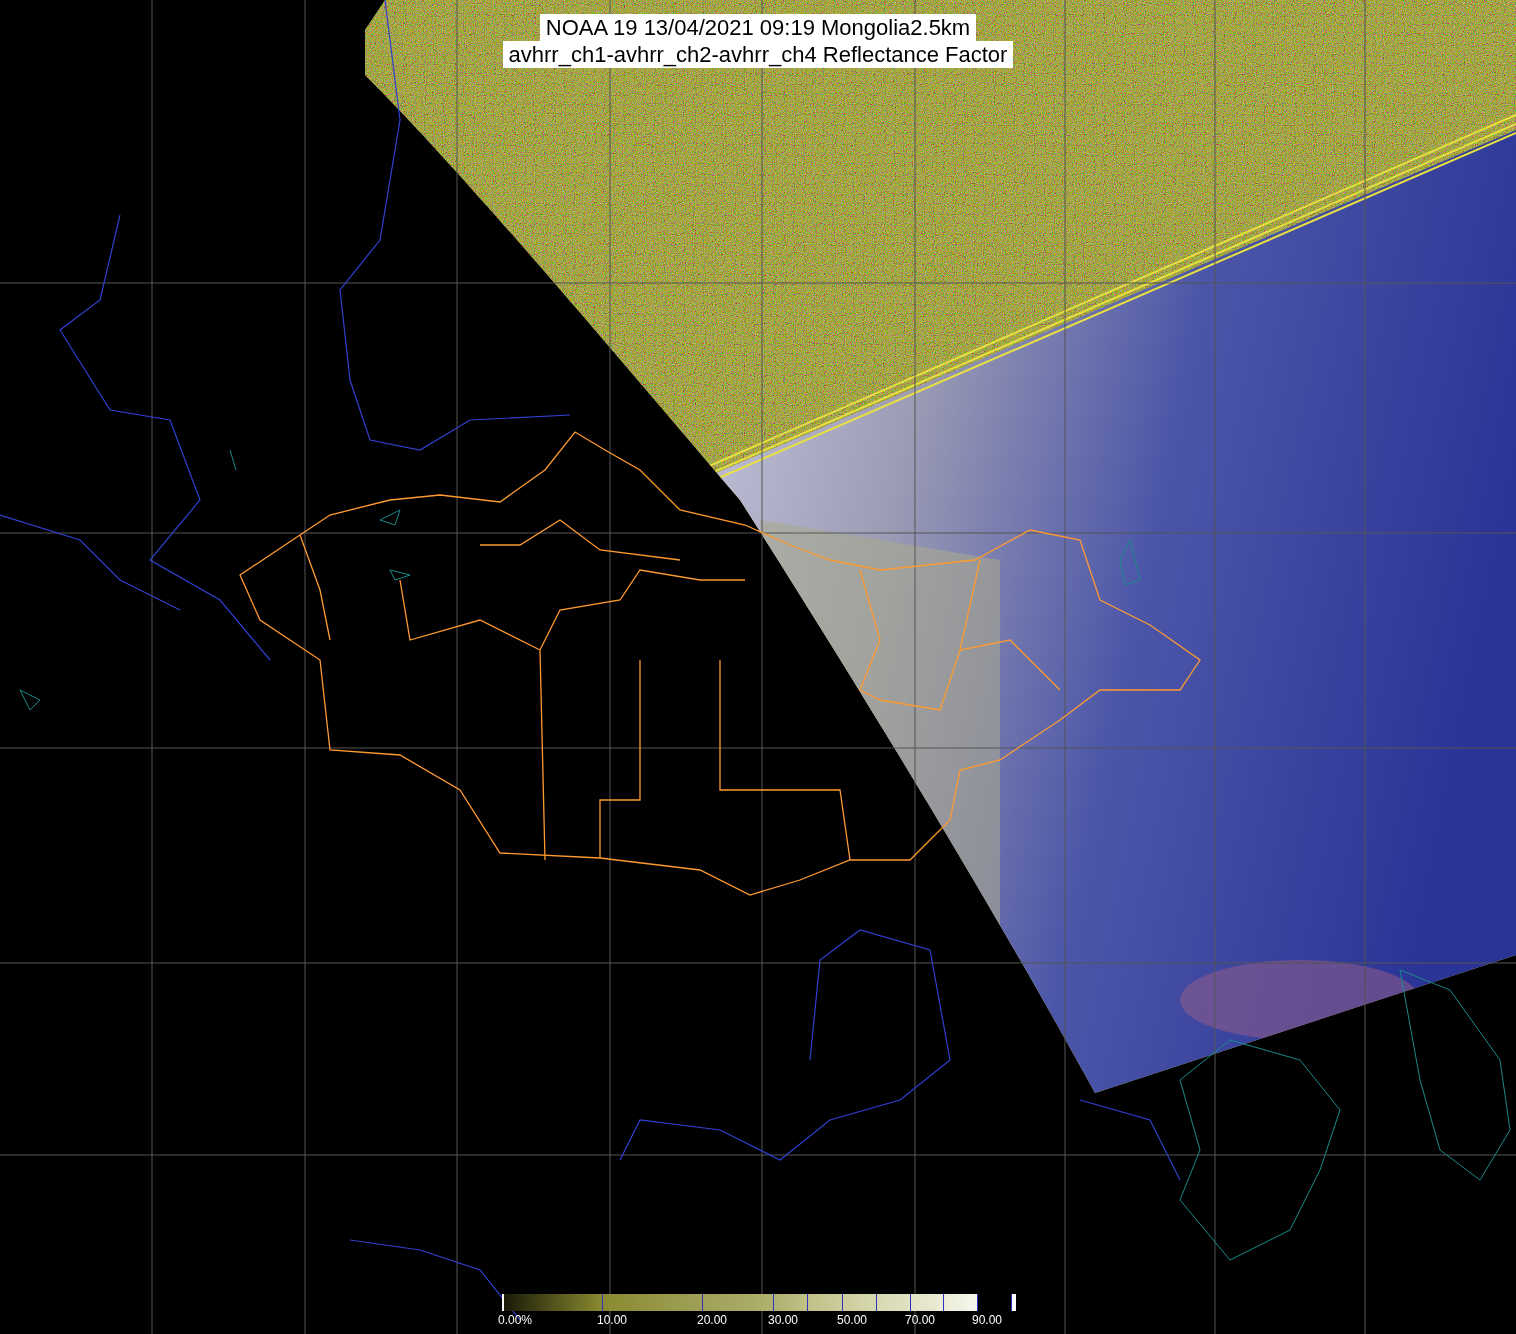 This screenshot has height=1334, width=1516. What do you see at coordinates (515, 1320) in the screenshot?
I see `colorbar-label: 0.00%` at bounding box center [515, 1320].